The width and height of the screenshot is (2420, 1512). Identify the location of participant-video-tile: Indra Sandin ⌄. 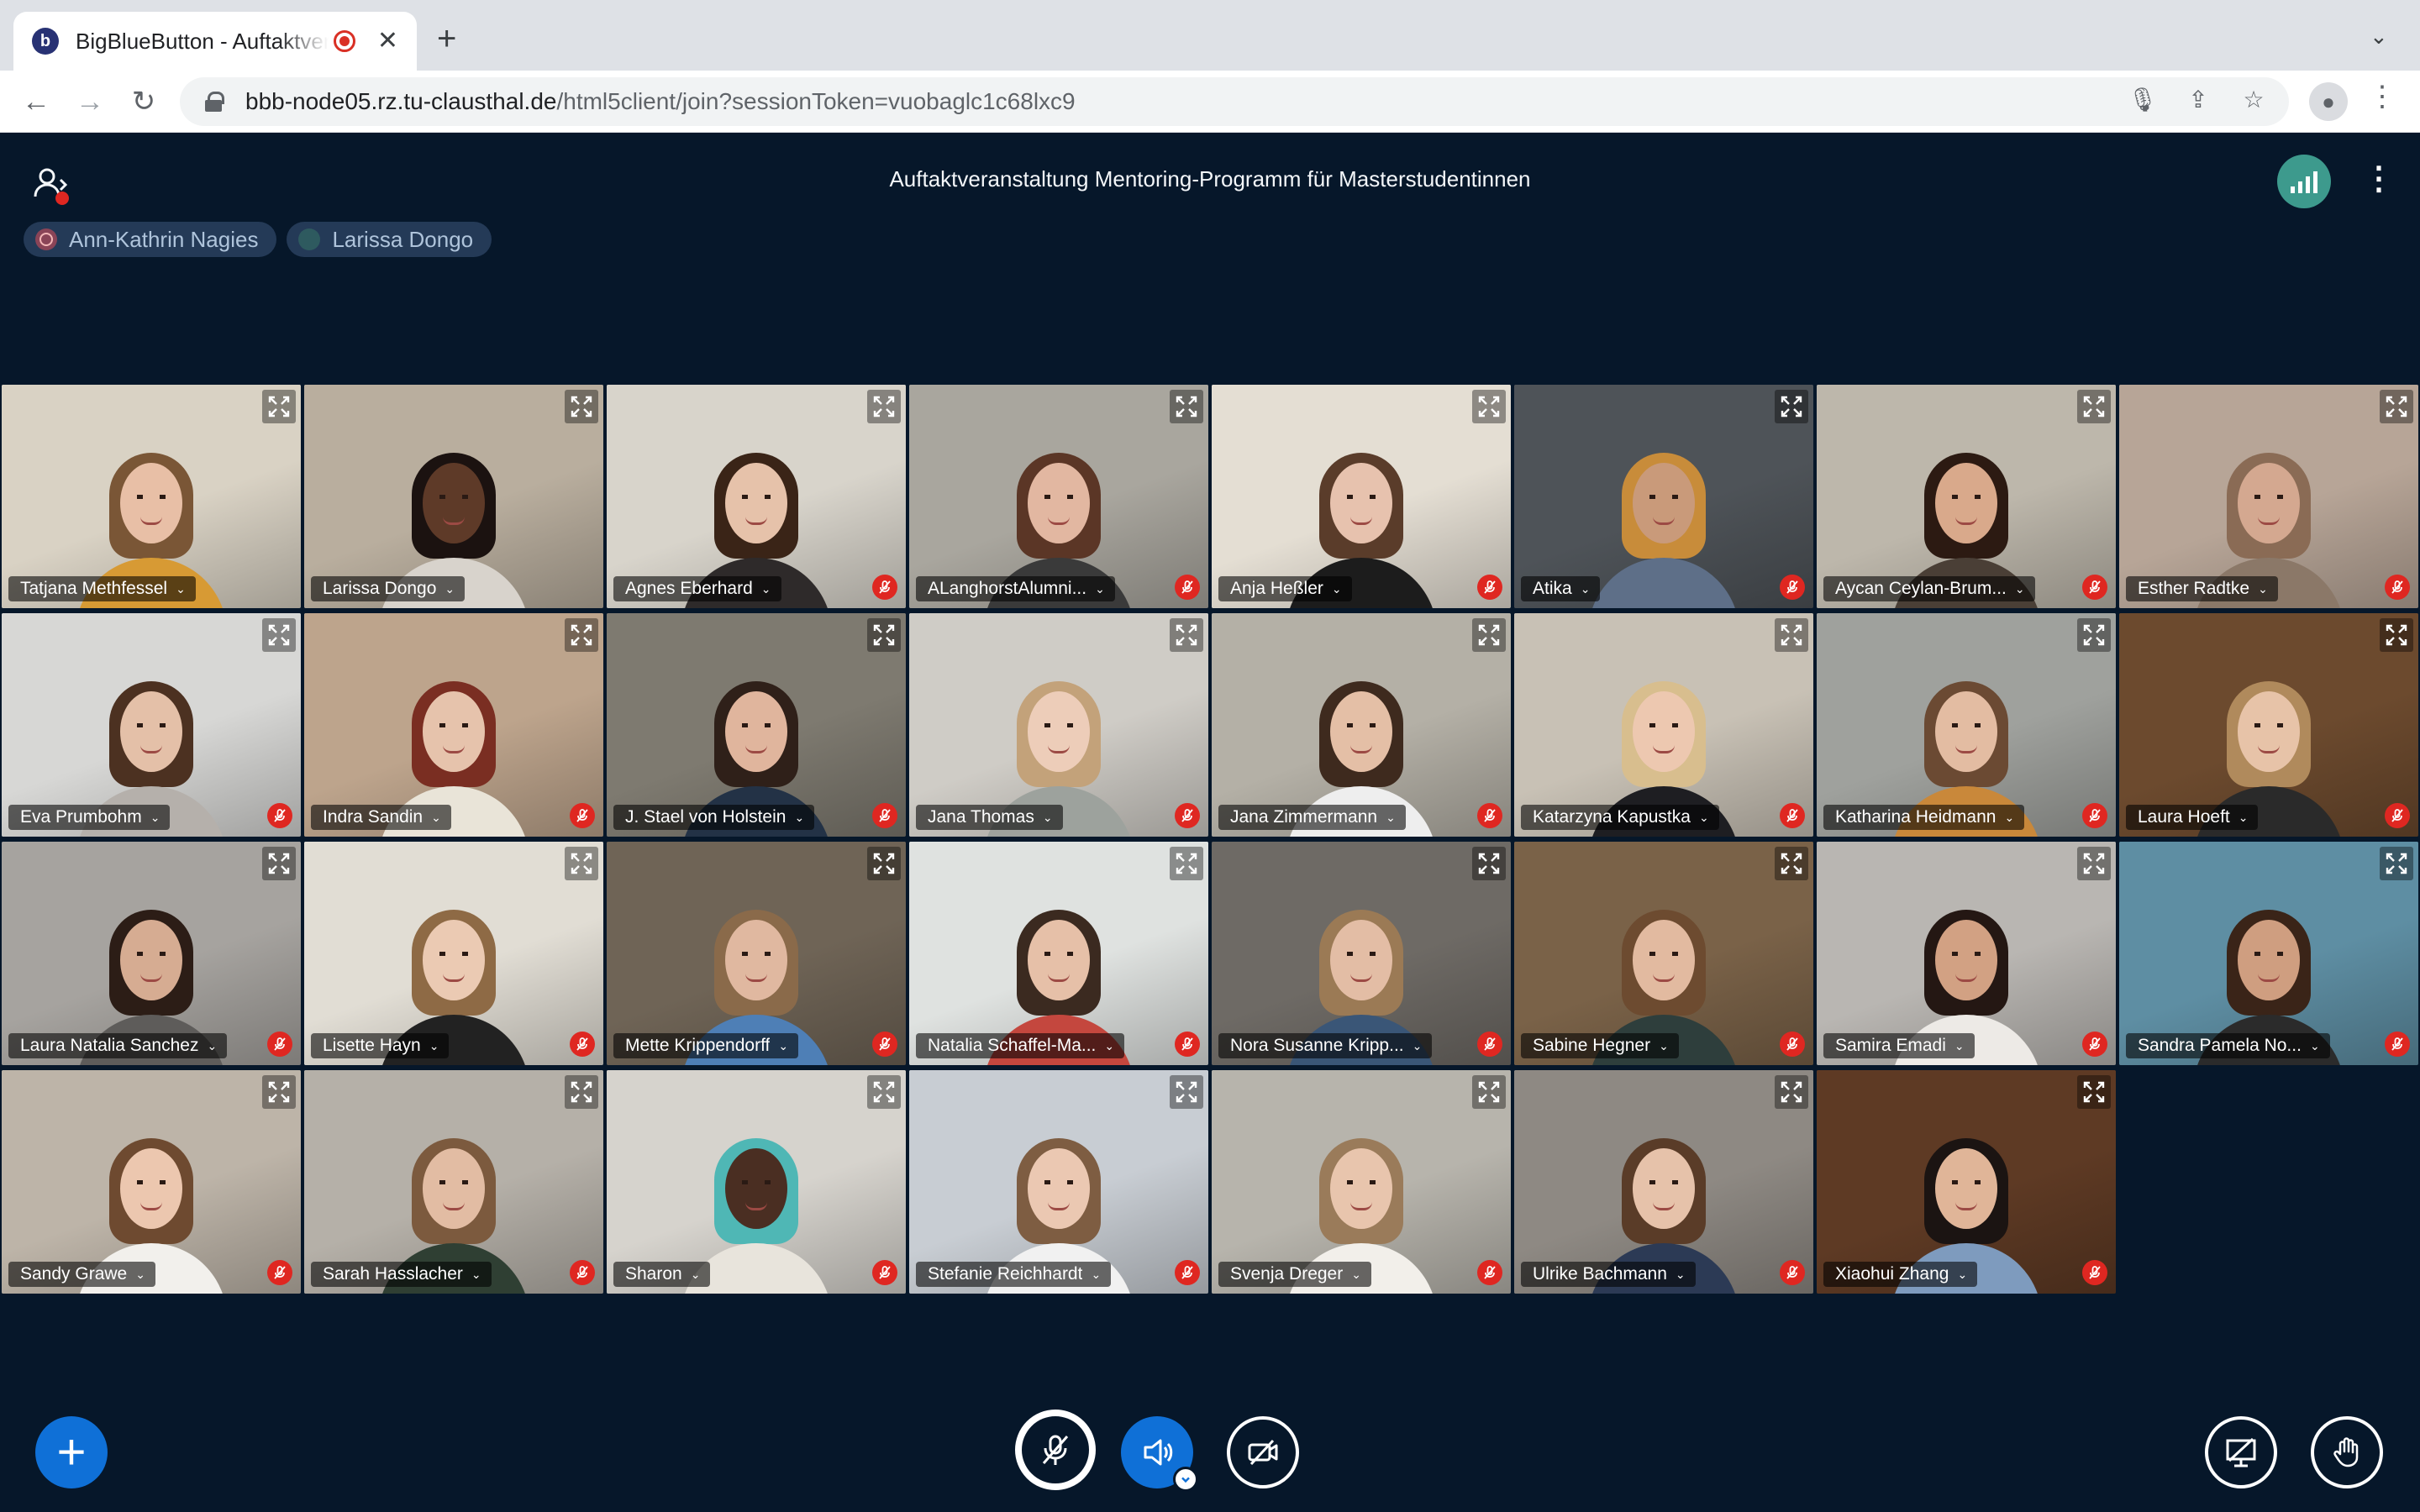
(453, 725).